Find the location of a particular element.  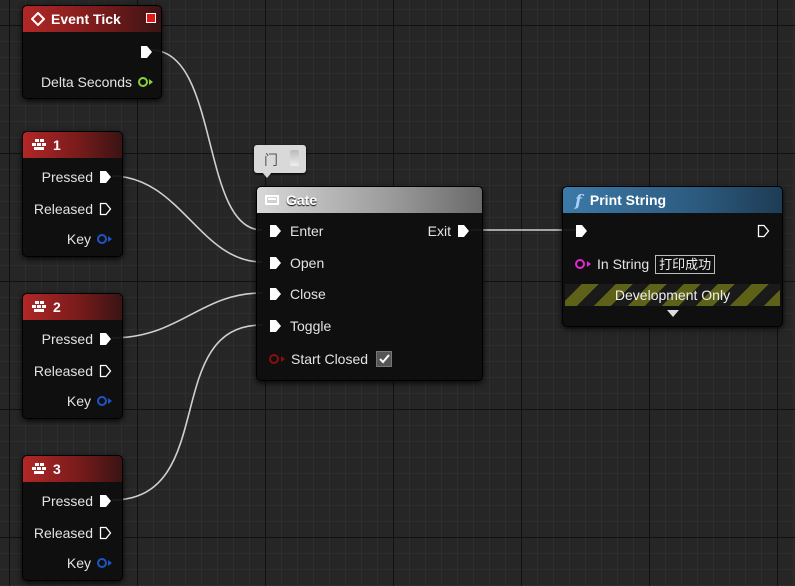

key-3-node: 3 Pressed Released Key is located at coordinates (72, 518).